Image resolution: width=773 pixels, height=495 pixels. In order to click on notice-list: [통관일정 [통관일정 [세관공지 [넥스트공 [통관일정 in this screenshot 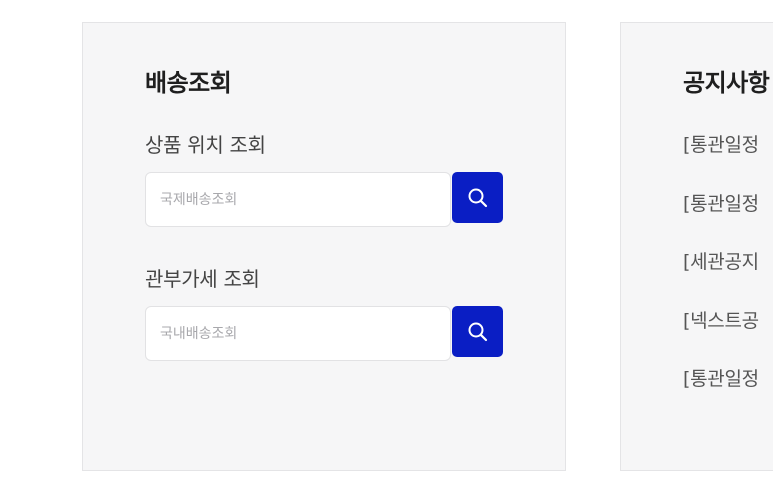, I will do `click(721, 276)`.